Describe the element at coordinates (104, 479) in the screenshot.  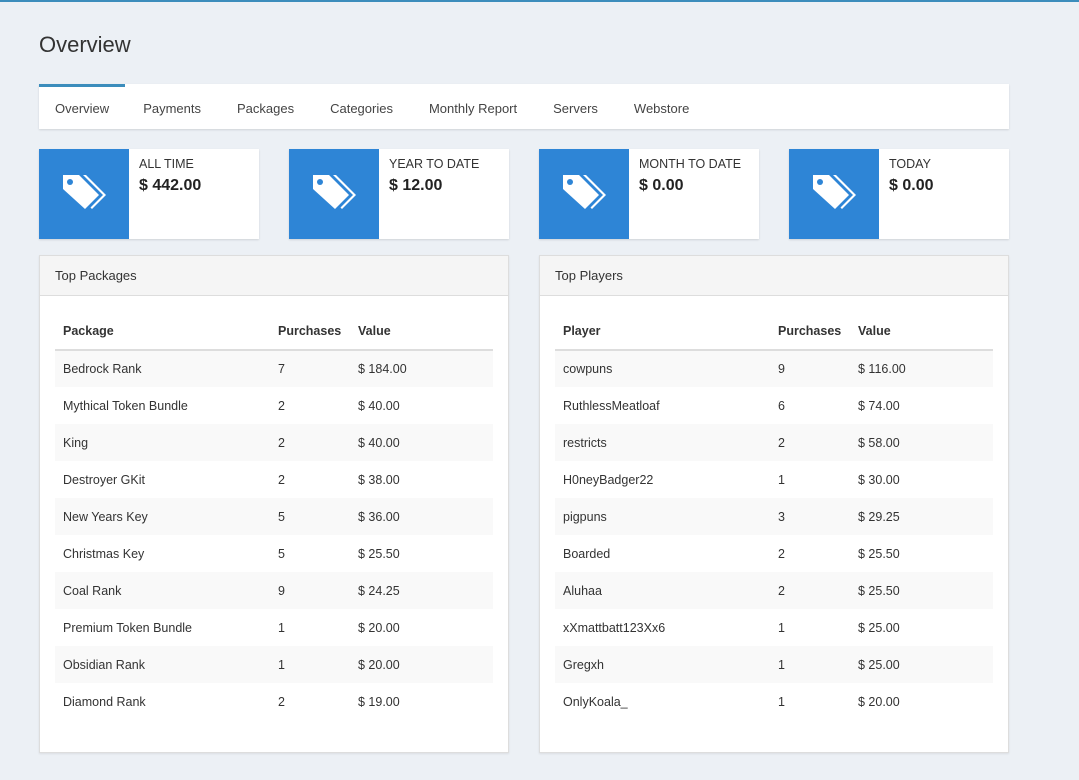
I see `table-cell: Destroyer GKit` at that location.